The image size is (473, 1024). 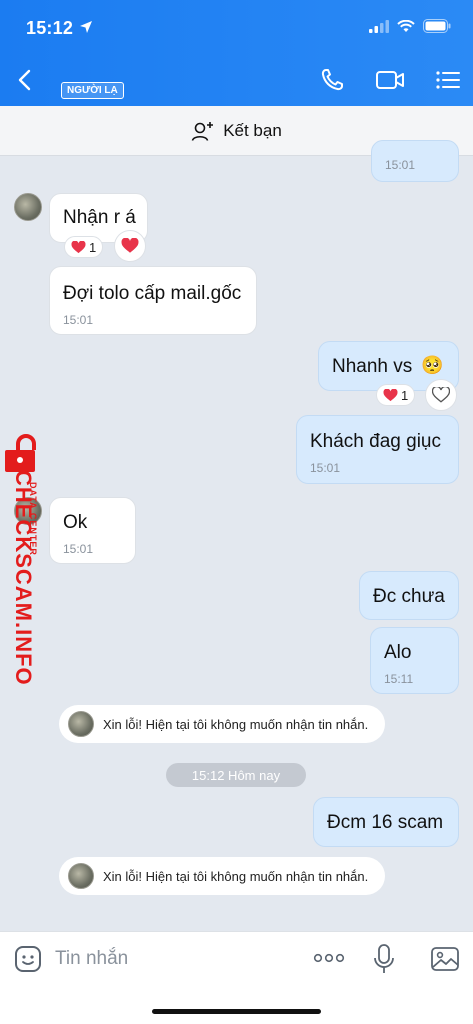 I want to click on image-icon, so click(x=445, y=959).